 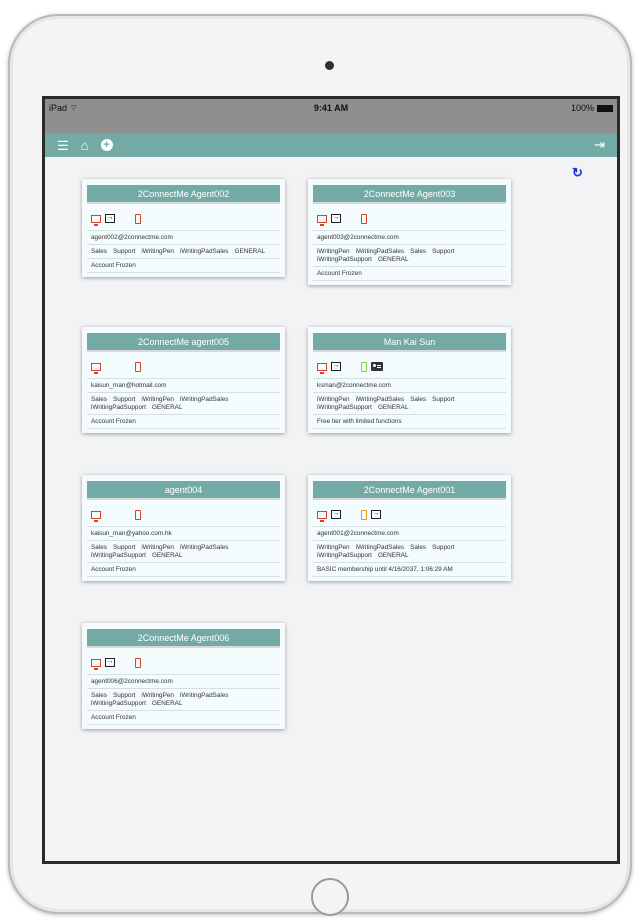 What do you see at coordinates (377, 366) in the screenshot?
I see `contact-card-icon` at bounding box center [377, 366].